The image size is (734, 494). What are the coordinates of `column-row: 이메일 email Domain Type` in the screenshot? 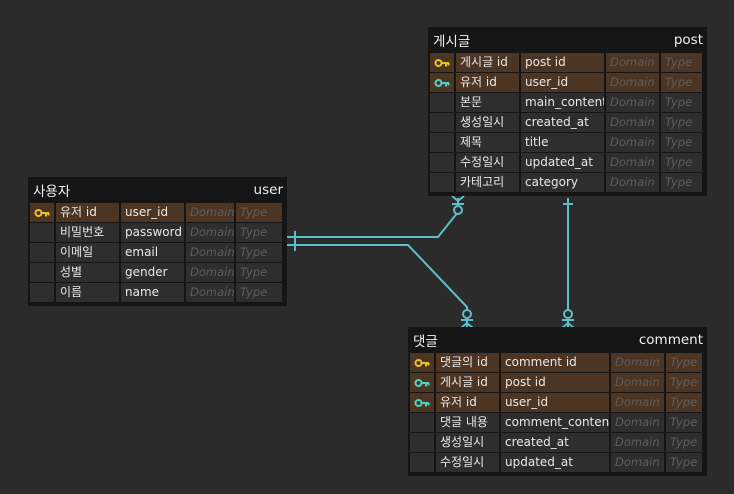 It's located at (157, 253).